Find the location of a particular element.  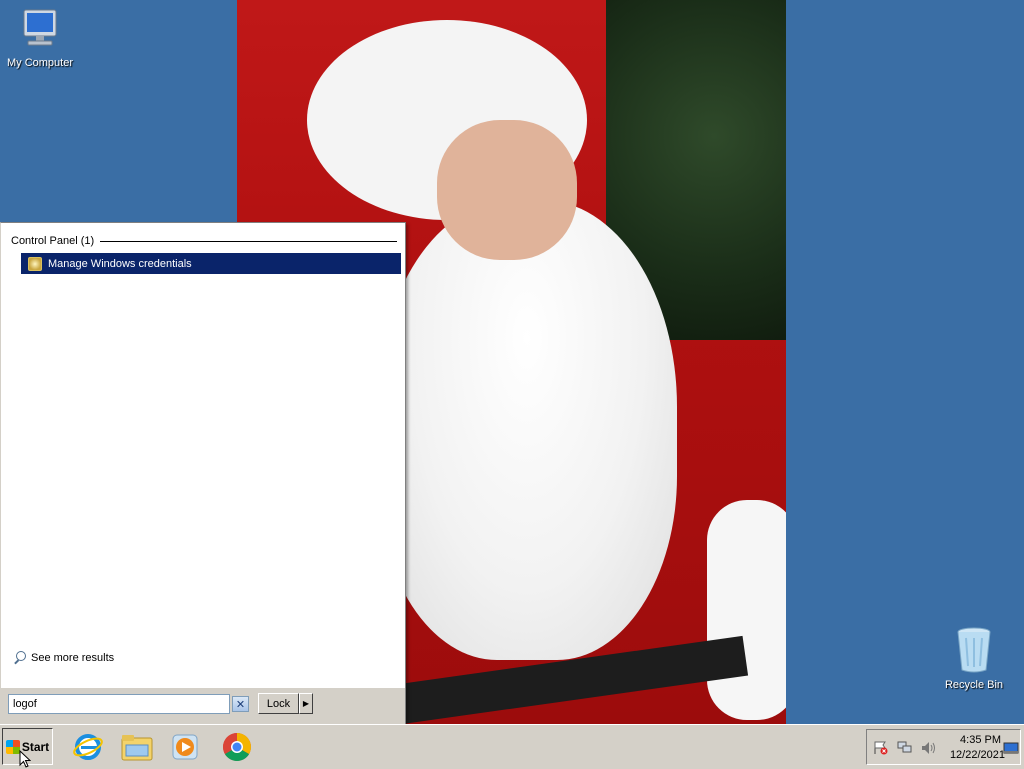

desktop-icon-recycle-bin: Recycle Bin is located at coordinates (974, 657).